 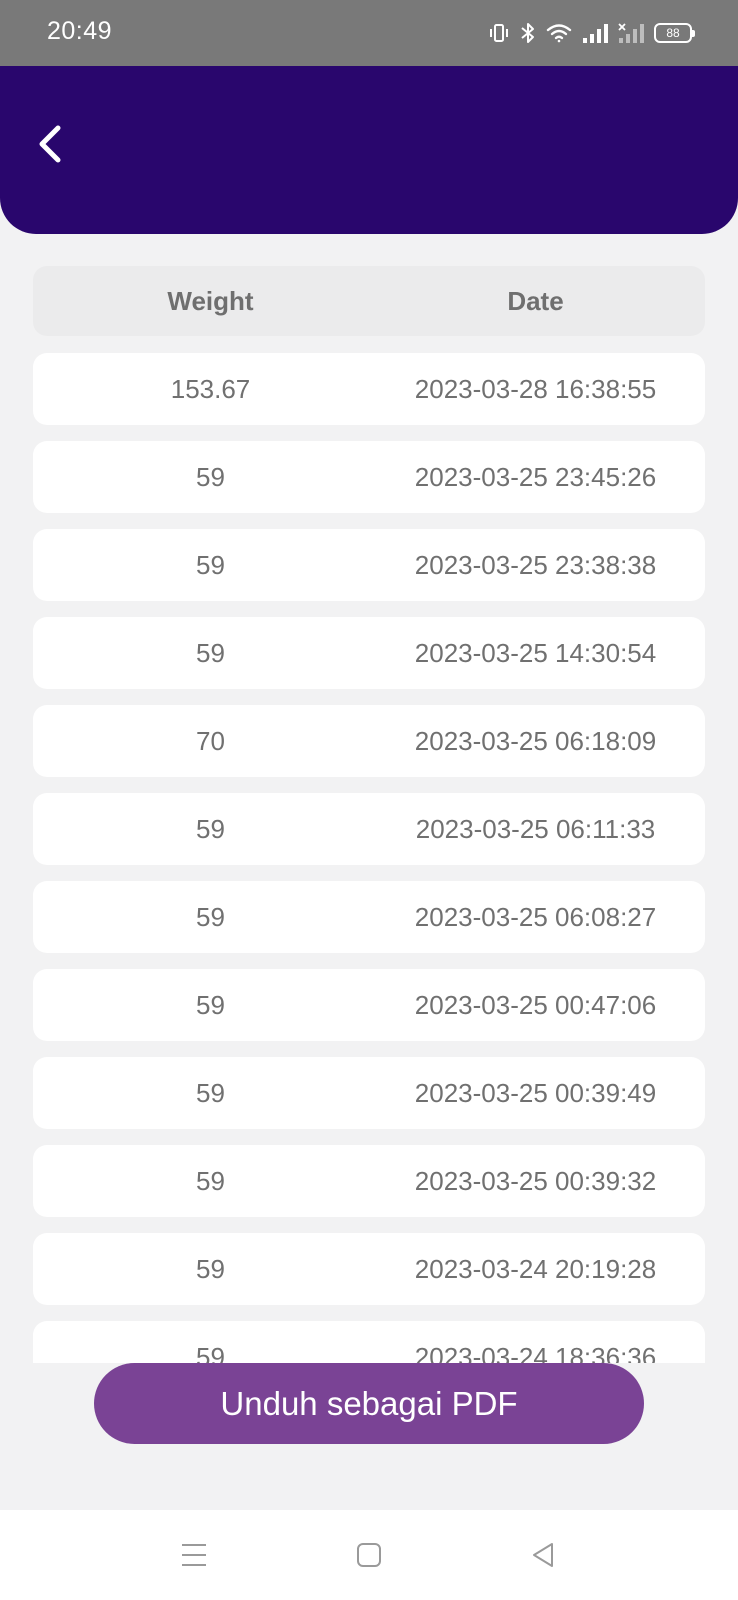 I want to click on battery-icon: 88, so click(x=674, y=33).